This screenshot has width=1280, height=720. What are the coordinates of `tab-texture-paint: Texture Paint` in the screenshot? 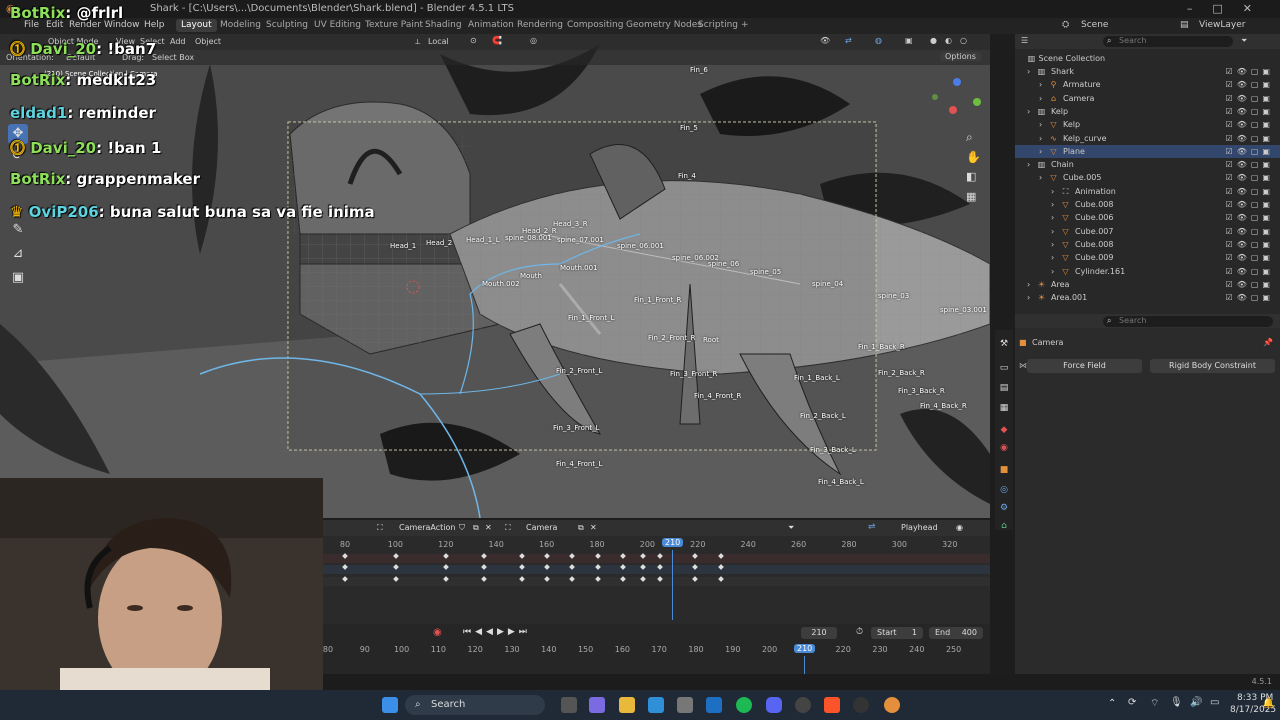 It's located at (394, 25).